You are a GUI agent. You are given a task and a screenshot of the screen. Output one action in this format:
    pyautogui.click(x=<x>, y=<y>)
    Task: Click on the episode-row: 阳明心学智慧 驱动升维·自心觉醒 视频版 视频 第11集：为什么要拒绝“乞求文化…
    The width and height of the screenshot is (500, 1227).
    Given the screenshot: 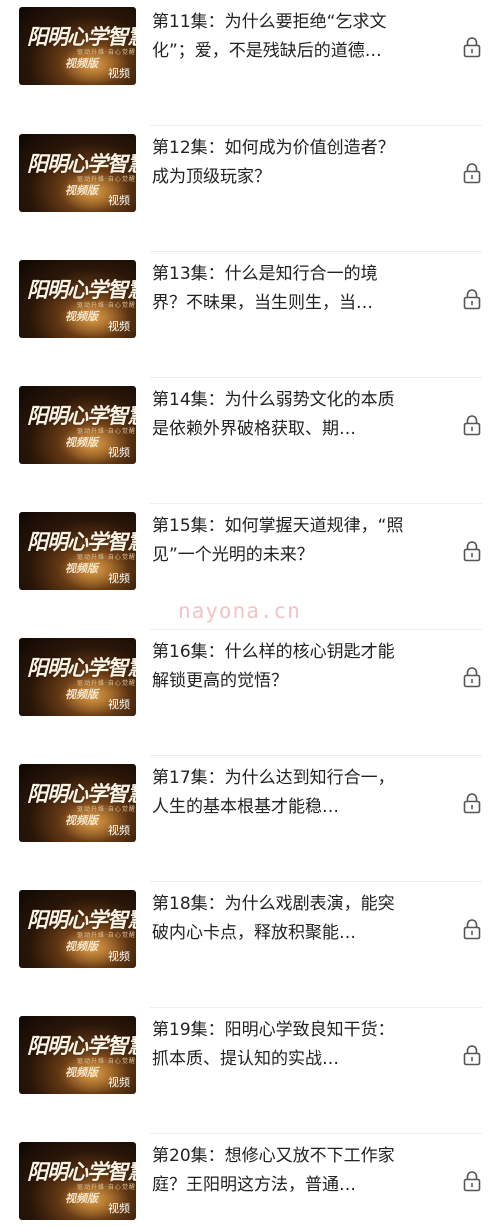 What is the action you would take?
    pyautogui.click(x=250, y=63)
    